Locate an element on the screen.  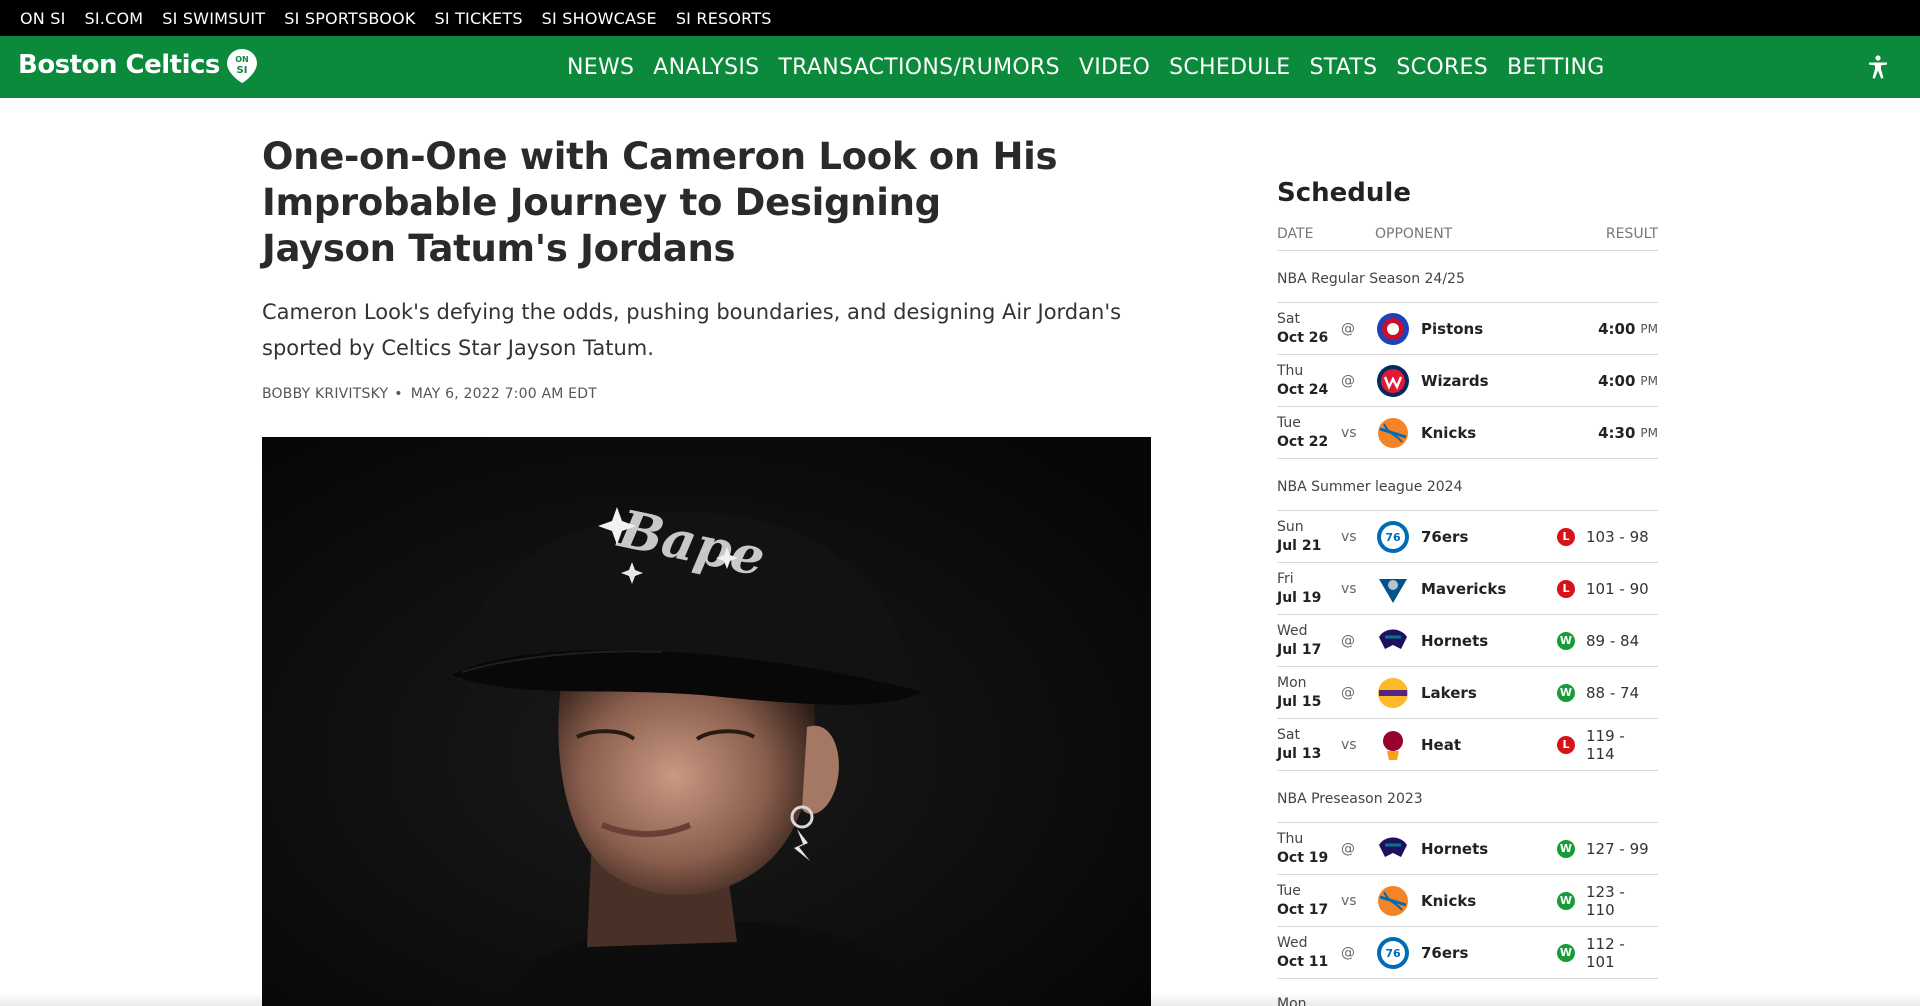
nav-item-analysis: ANALYSIS is located at coordinates (706, 67).